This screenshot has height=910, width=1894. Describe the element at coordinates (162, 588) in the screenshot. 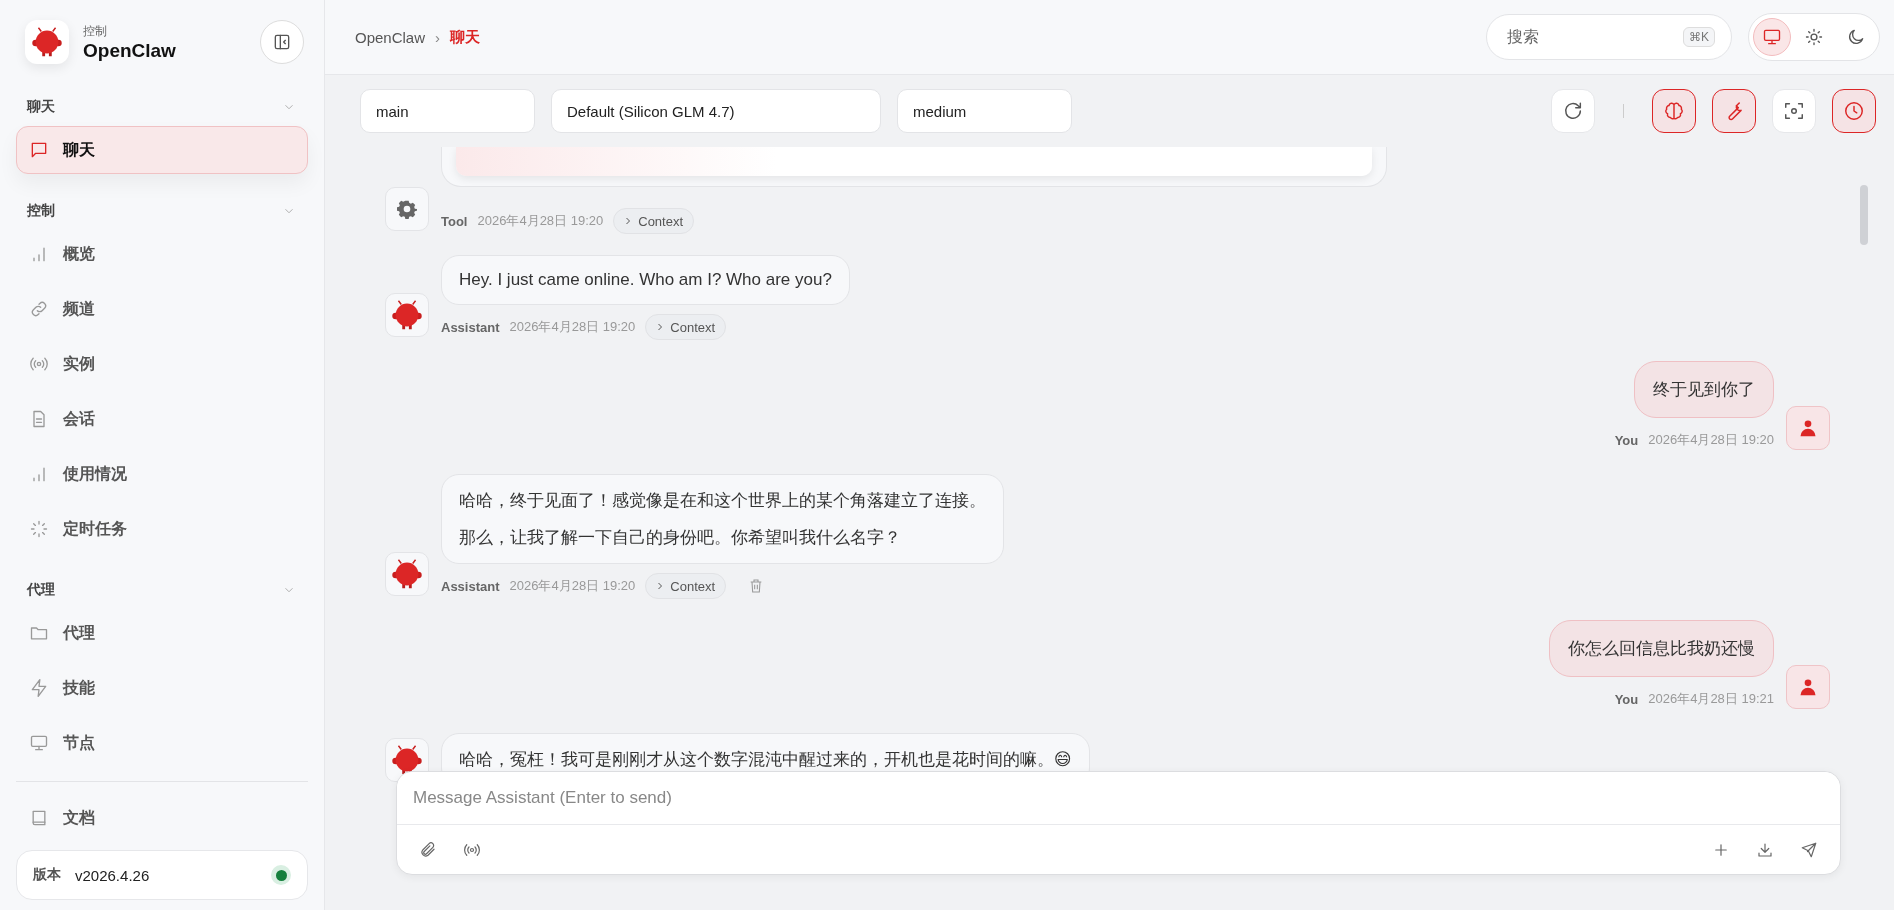

I see `section-header: 代理` at that location.